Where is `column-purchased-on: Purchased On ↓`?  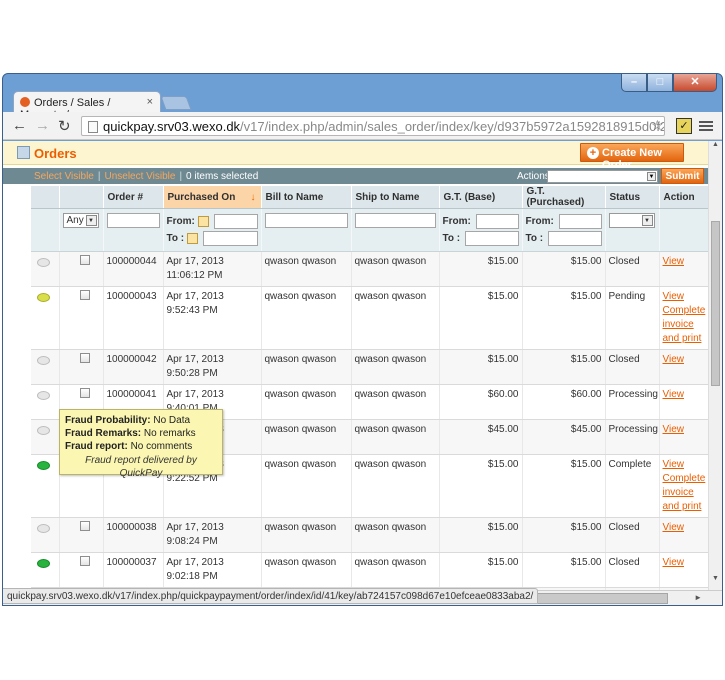
column-purchased-on: Purchased On ↓ is located at coordinates (212, 197).